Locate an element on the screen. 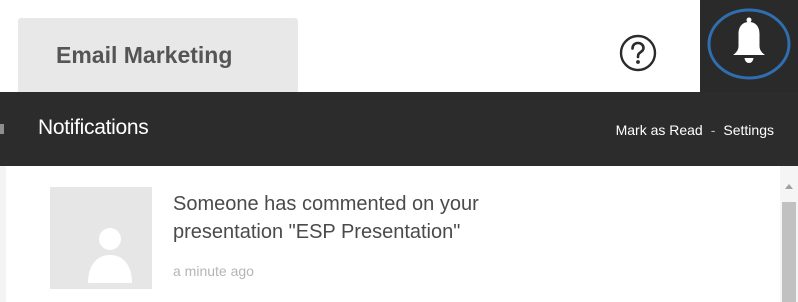 The image size is (798, 302). notification-timestamp: a minute ago is located at coordinates (213, 271).